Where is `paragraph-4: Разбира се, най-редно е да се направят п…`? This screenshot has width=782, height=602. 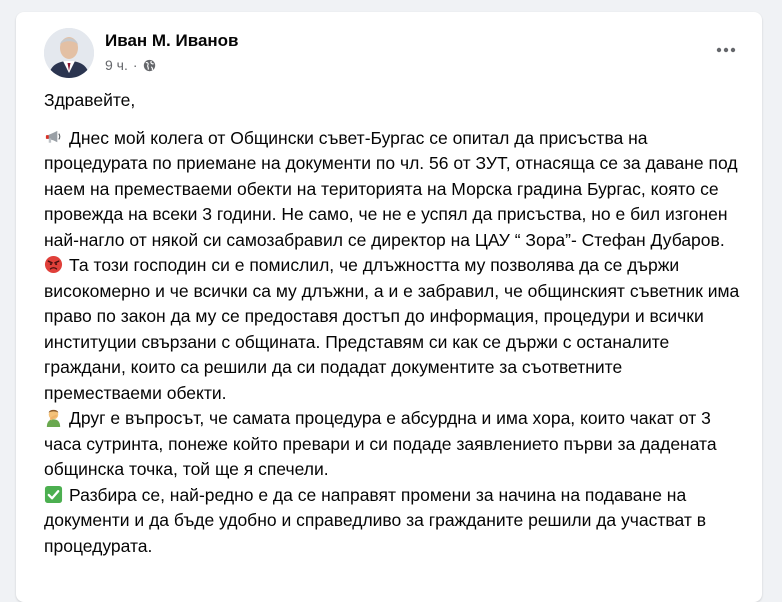 paragraph-4: Разбира се, най-редно е да се направят п… is located at coordinates (394, 521).